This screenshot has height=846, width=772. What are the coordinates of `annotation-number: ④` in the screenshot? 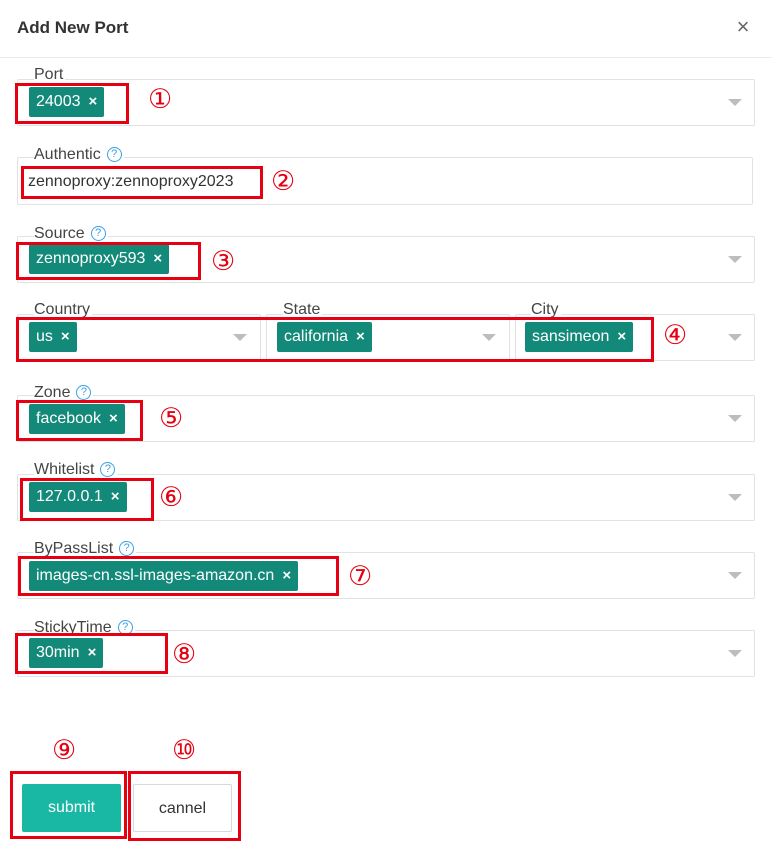 It's located at (675, 335).